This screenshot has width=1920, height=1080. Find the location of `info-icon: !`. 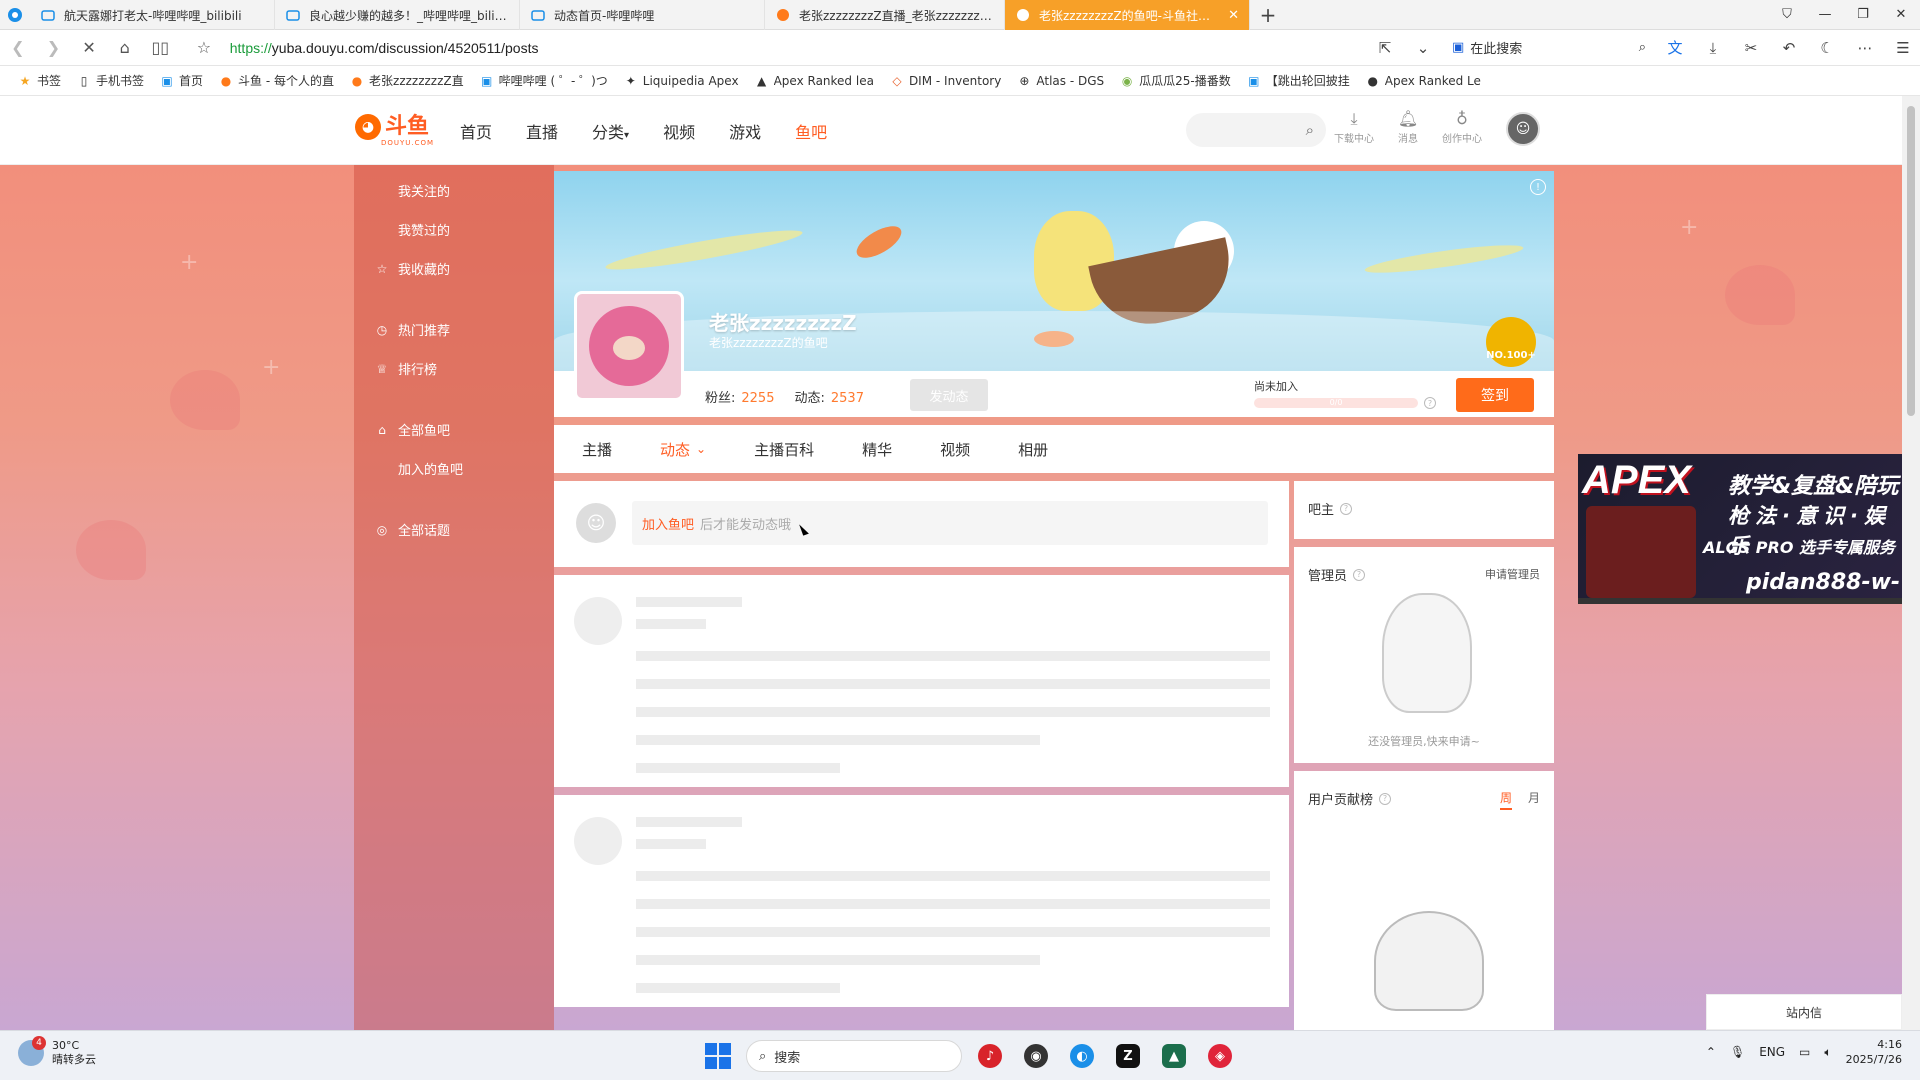

info-icon: ! is located at coordinates (1538, 187).